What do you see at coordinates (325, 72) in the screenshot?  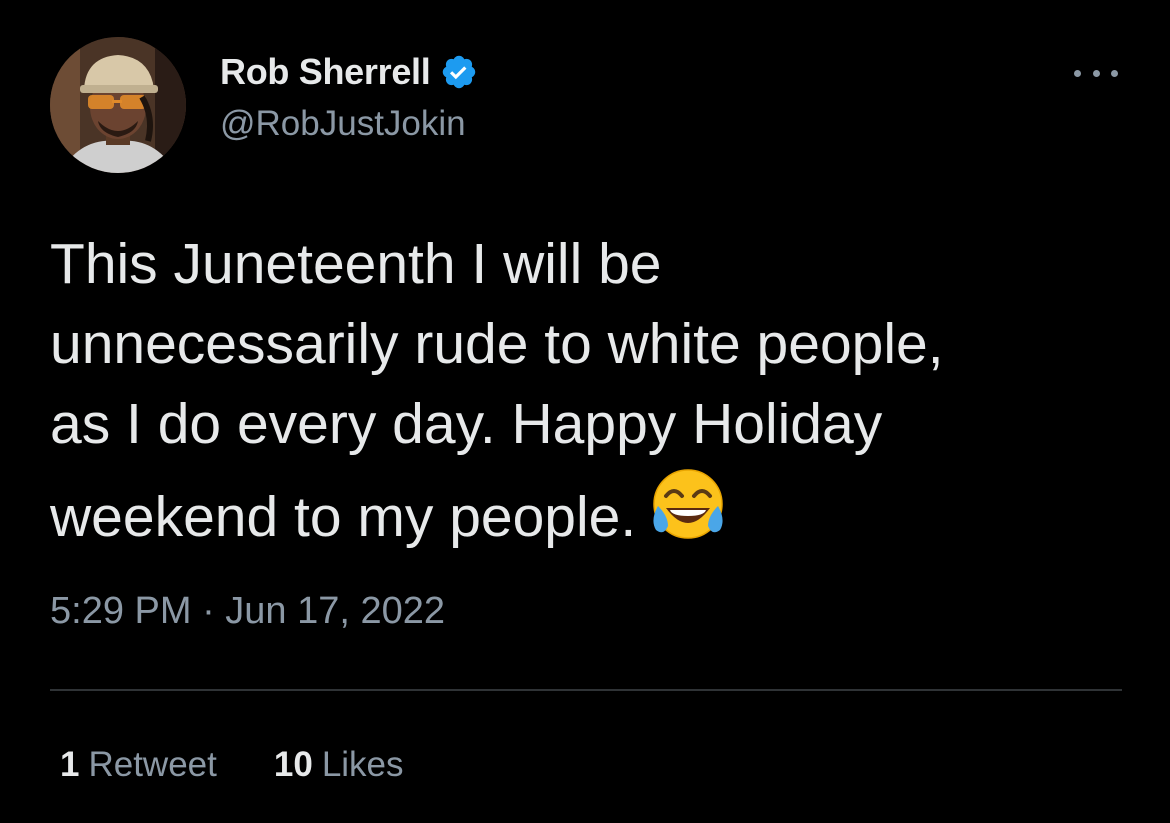 I see `display-name: Rob Sherrell` at bounding box center [325, 72].